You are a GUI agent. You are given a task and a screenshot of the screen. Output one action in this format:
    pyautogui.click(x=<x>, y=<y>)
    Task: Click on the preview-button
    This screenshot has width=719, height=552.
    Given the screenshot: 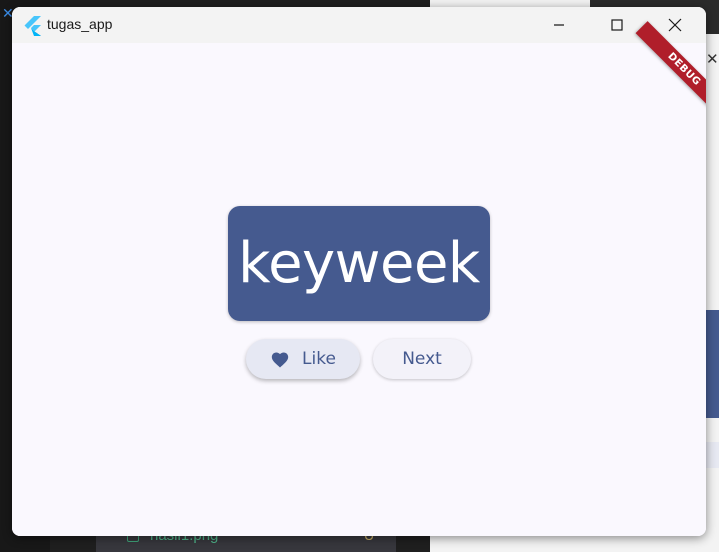 What is the action you would take?
    pyautogui.click(x=712, y=455)
    